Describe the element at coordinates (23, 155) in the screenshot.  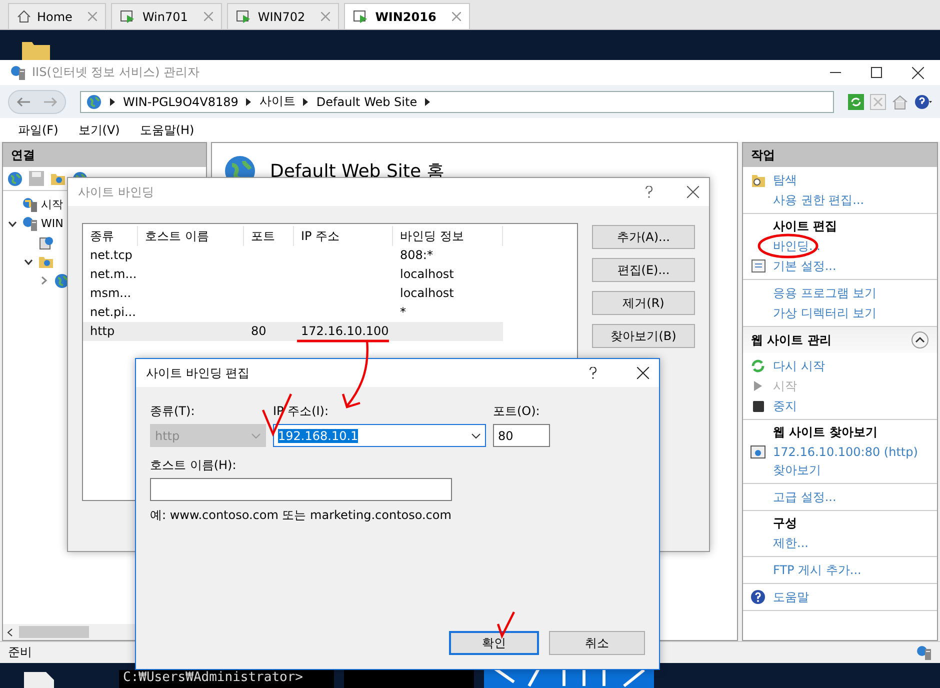
I see `panel-title: 연결` at that location.